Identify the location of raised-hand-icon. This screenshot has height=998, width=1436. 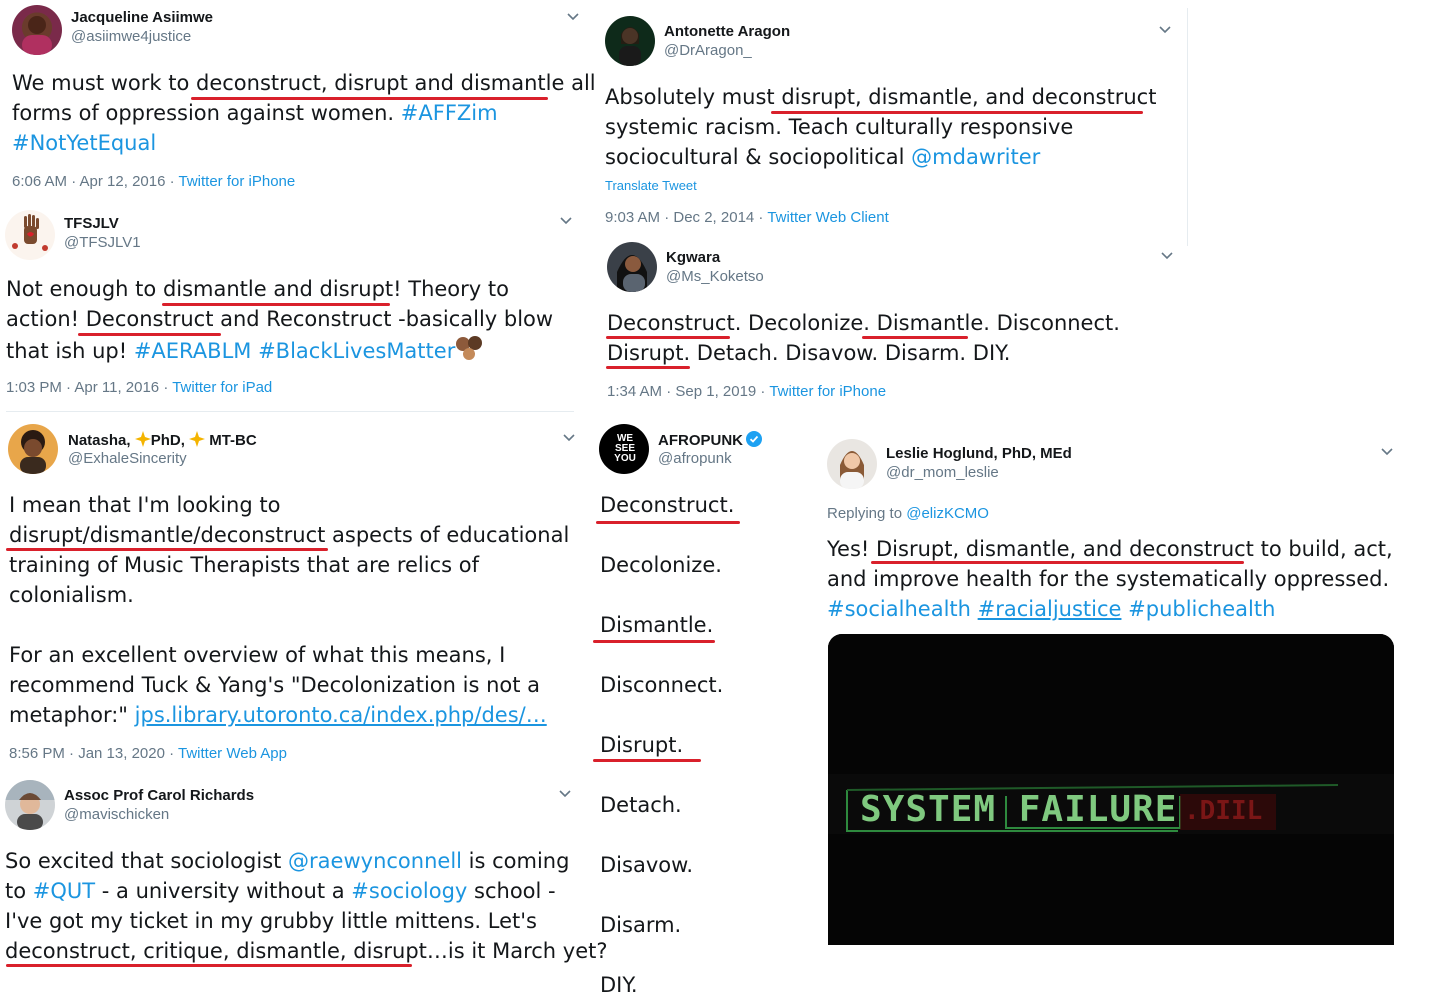
(30, 232).